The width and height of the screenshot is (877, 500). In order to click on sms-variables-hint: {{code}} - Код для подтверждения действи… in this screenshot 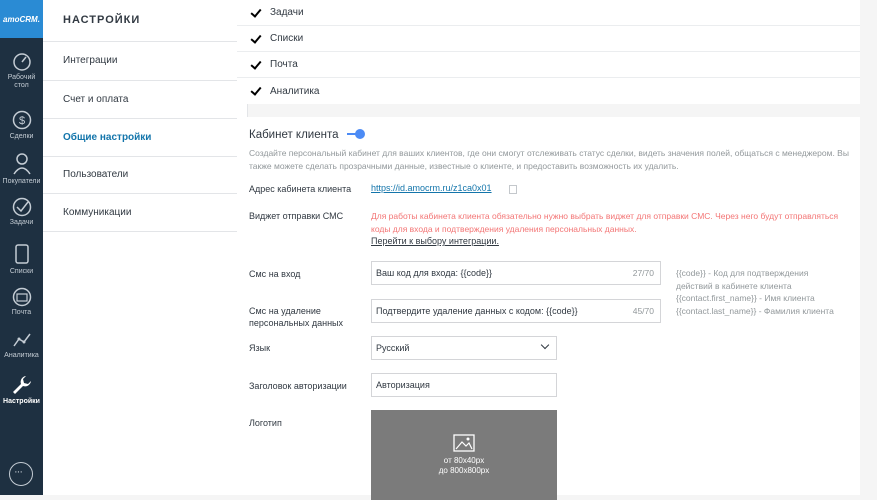, I will do `click(755, 292)`.